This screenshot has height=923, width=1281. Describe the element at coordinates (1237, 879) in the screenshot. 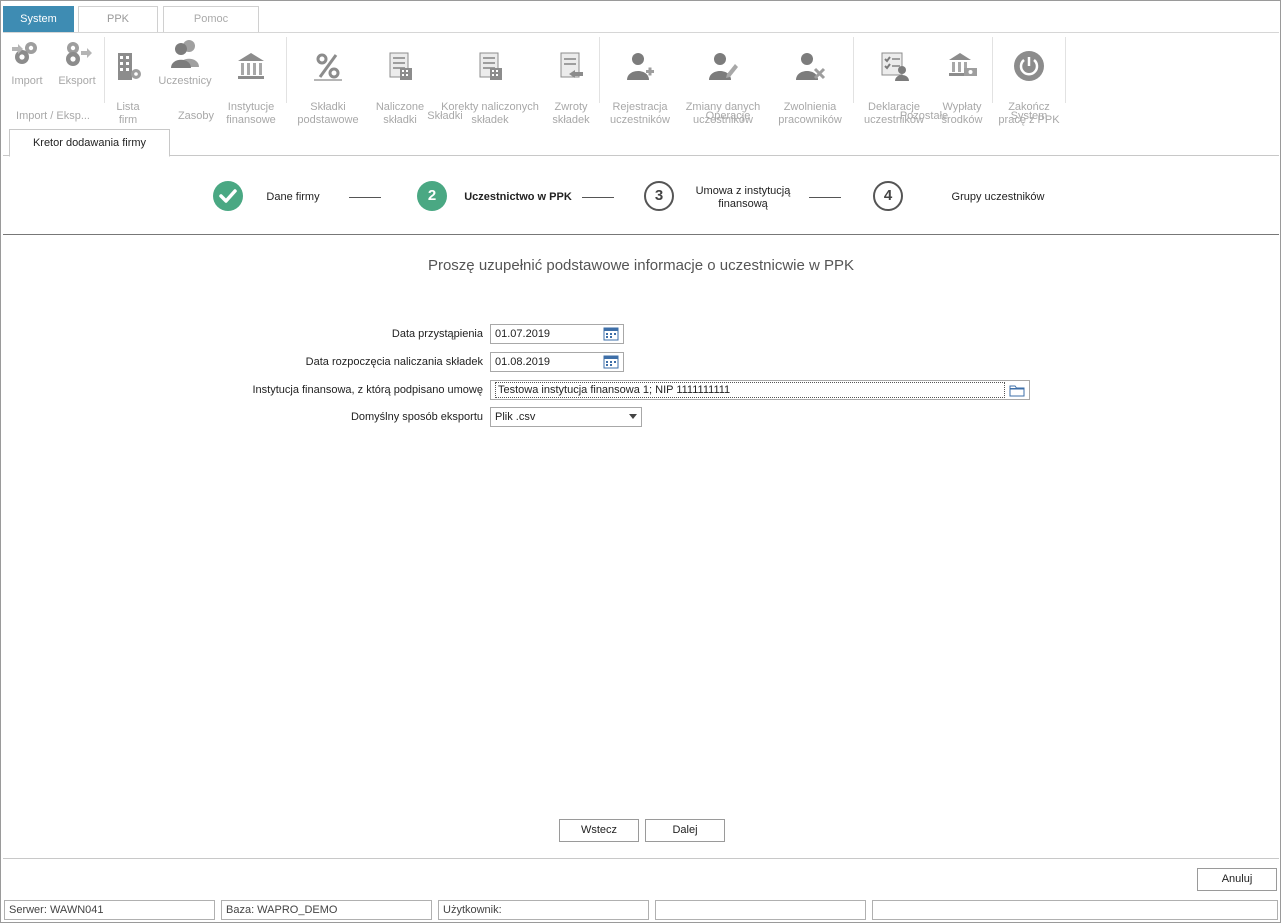

I see `anuluj-button: Anuluj` at that location.